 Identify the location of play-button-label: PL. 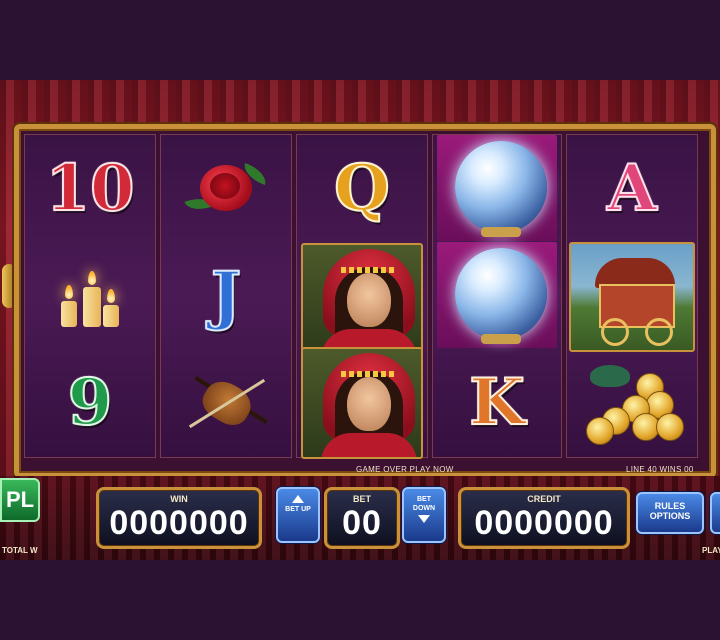
(20, 499).